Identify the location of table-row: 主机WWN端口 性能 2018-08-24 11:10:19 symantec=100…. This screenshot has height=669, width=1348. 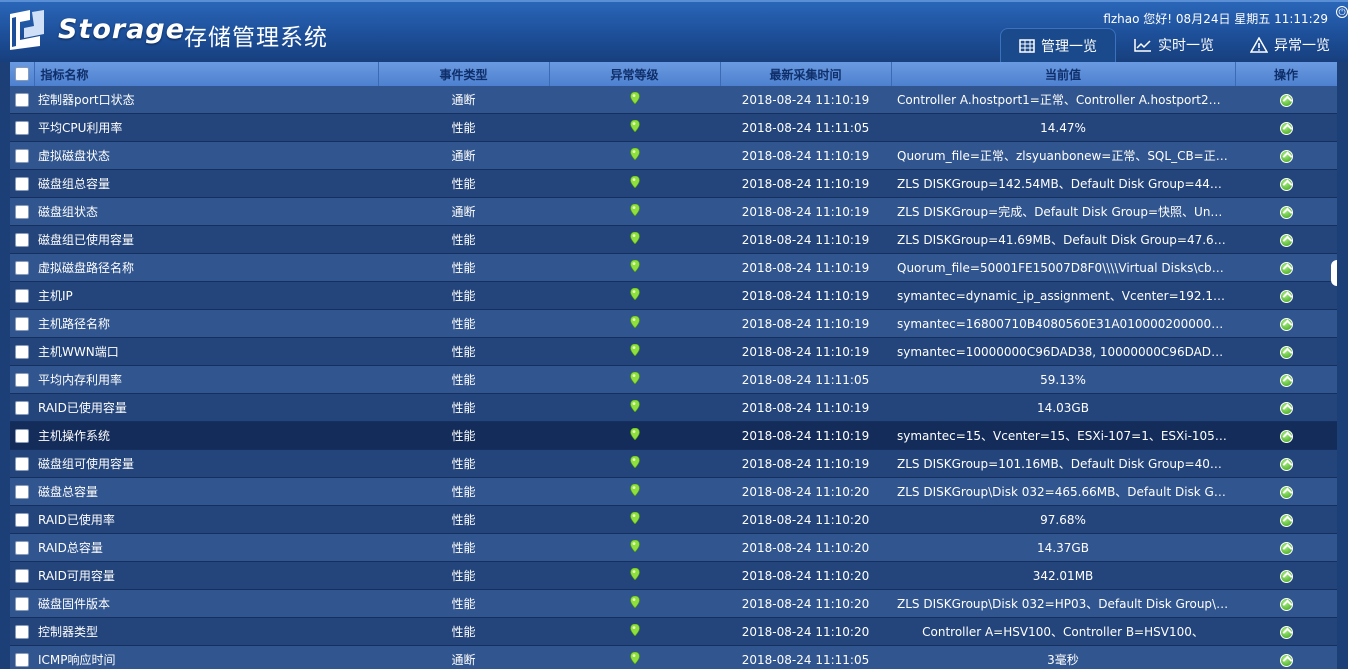
(673, 351).